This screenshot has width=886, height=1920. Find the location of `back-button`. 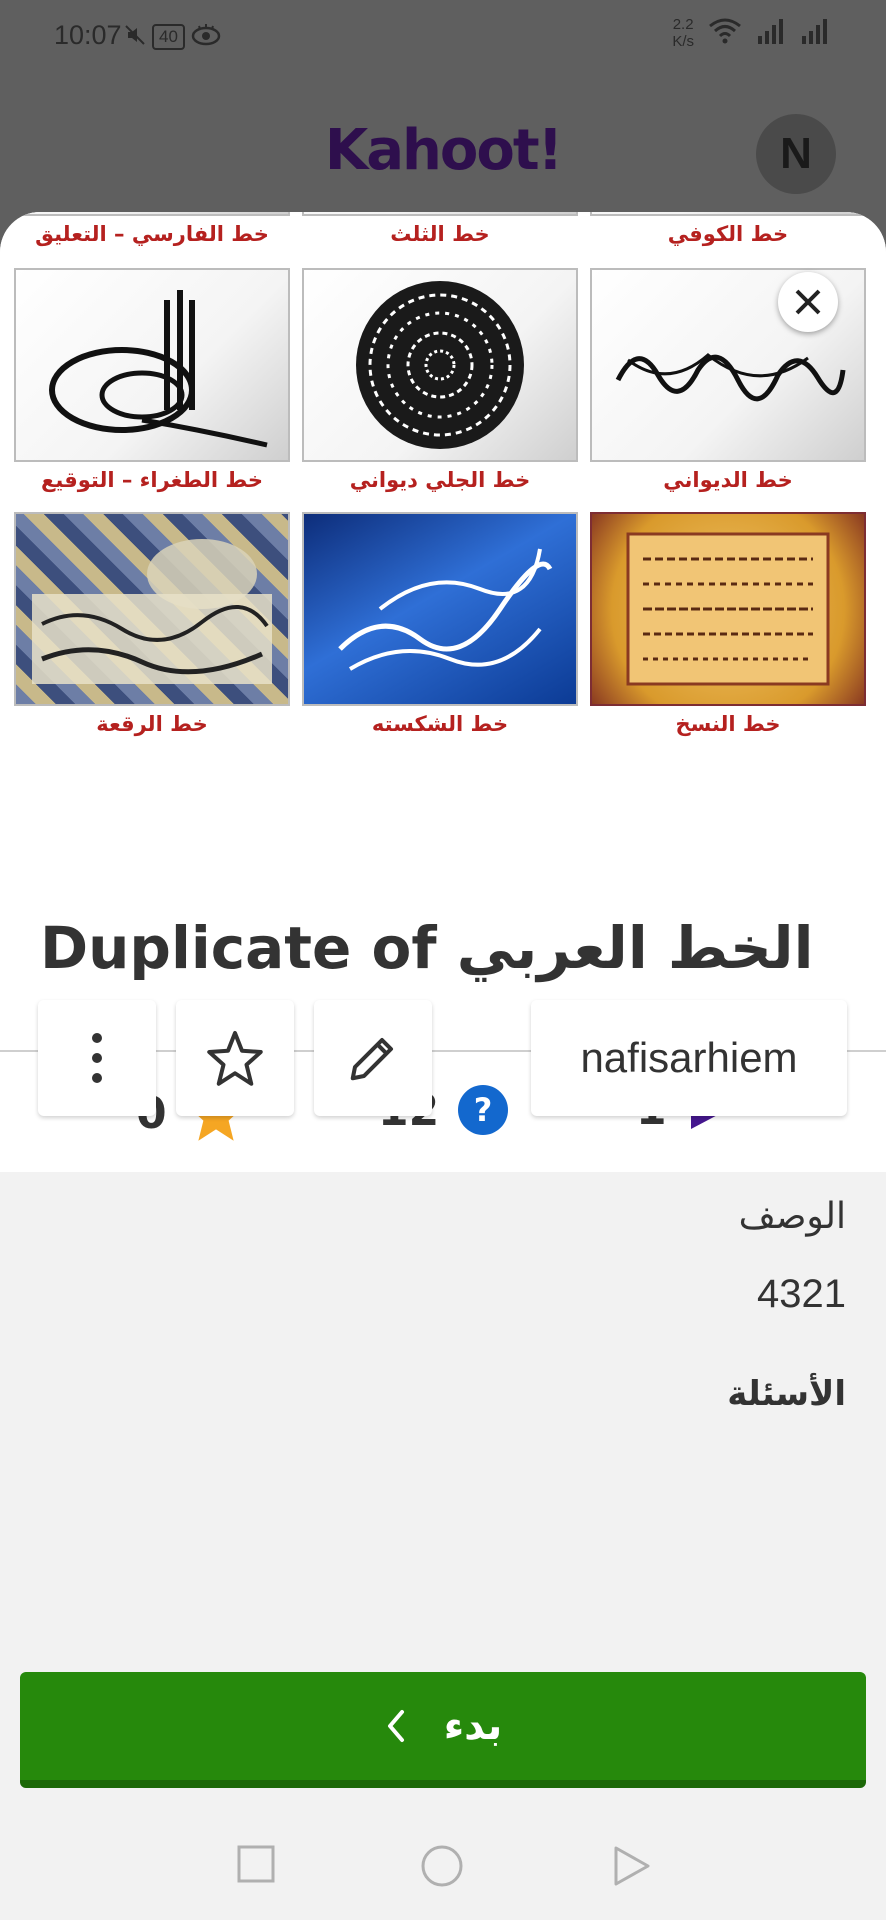

back-button is located at coordinates (632, 1868).